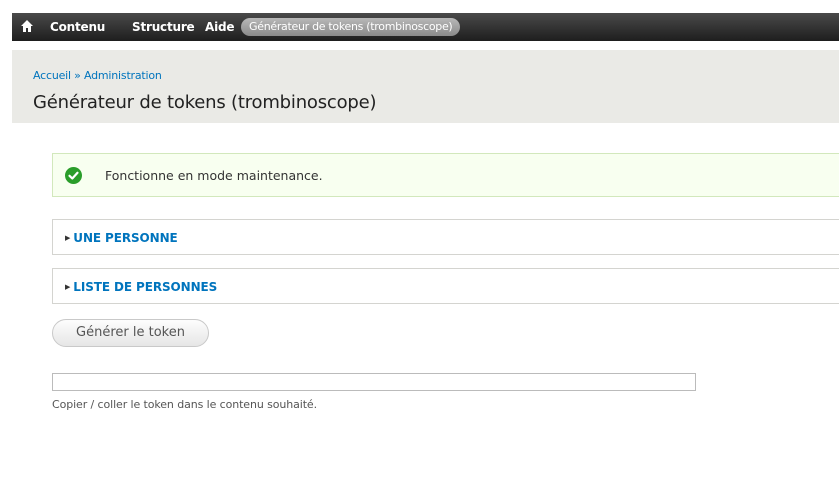  What do you see at coordinates (445, 286) in the screenshot?
I see `fieldset-liste-de-personnes: ▶ LISTE DE PERSONNES` at bounding box center [445, 286].